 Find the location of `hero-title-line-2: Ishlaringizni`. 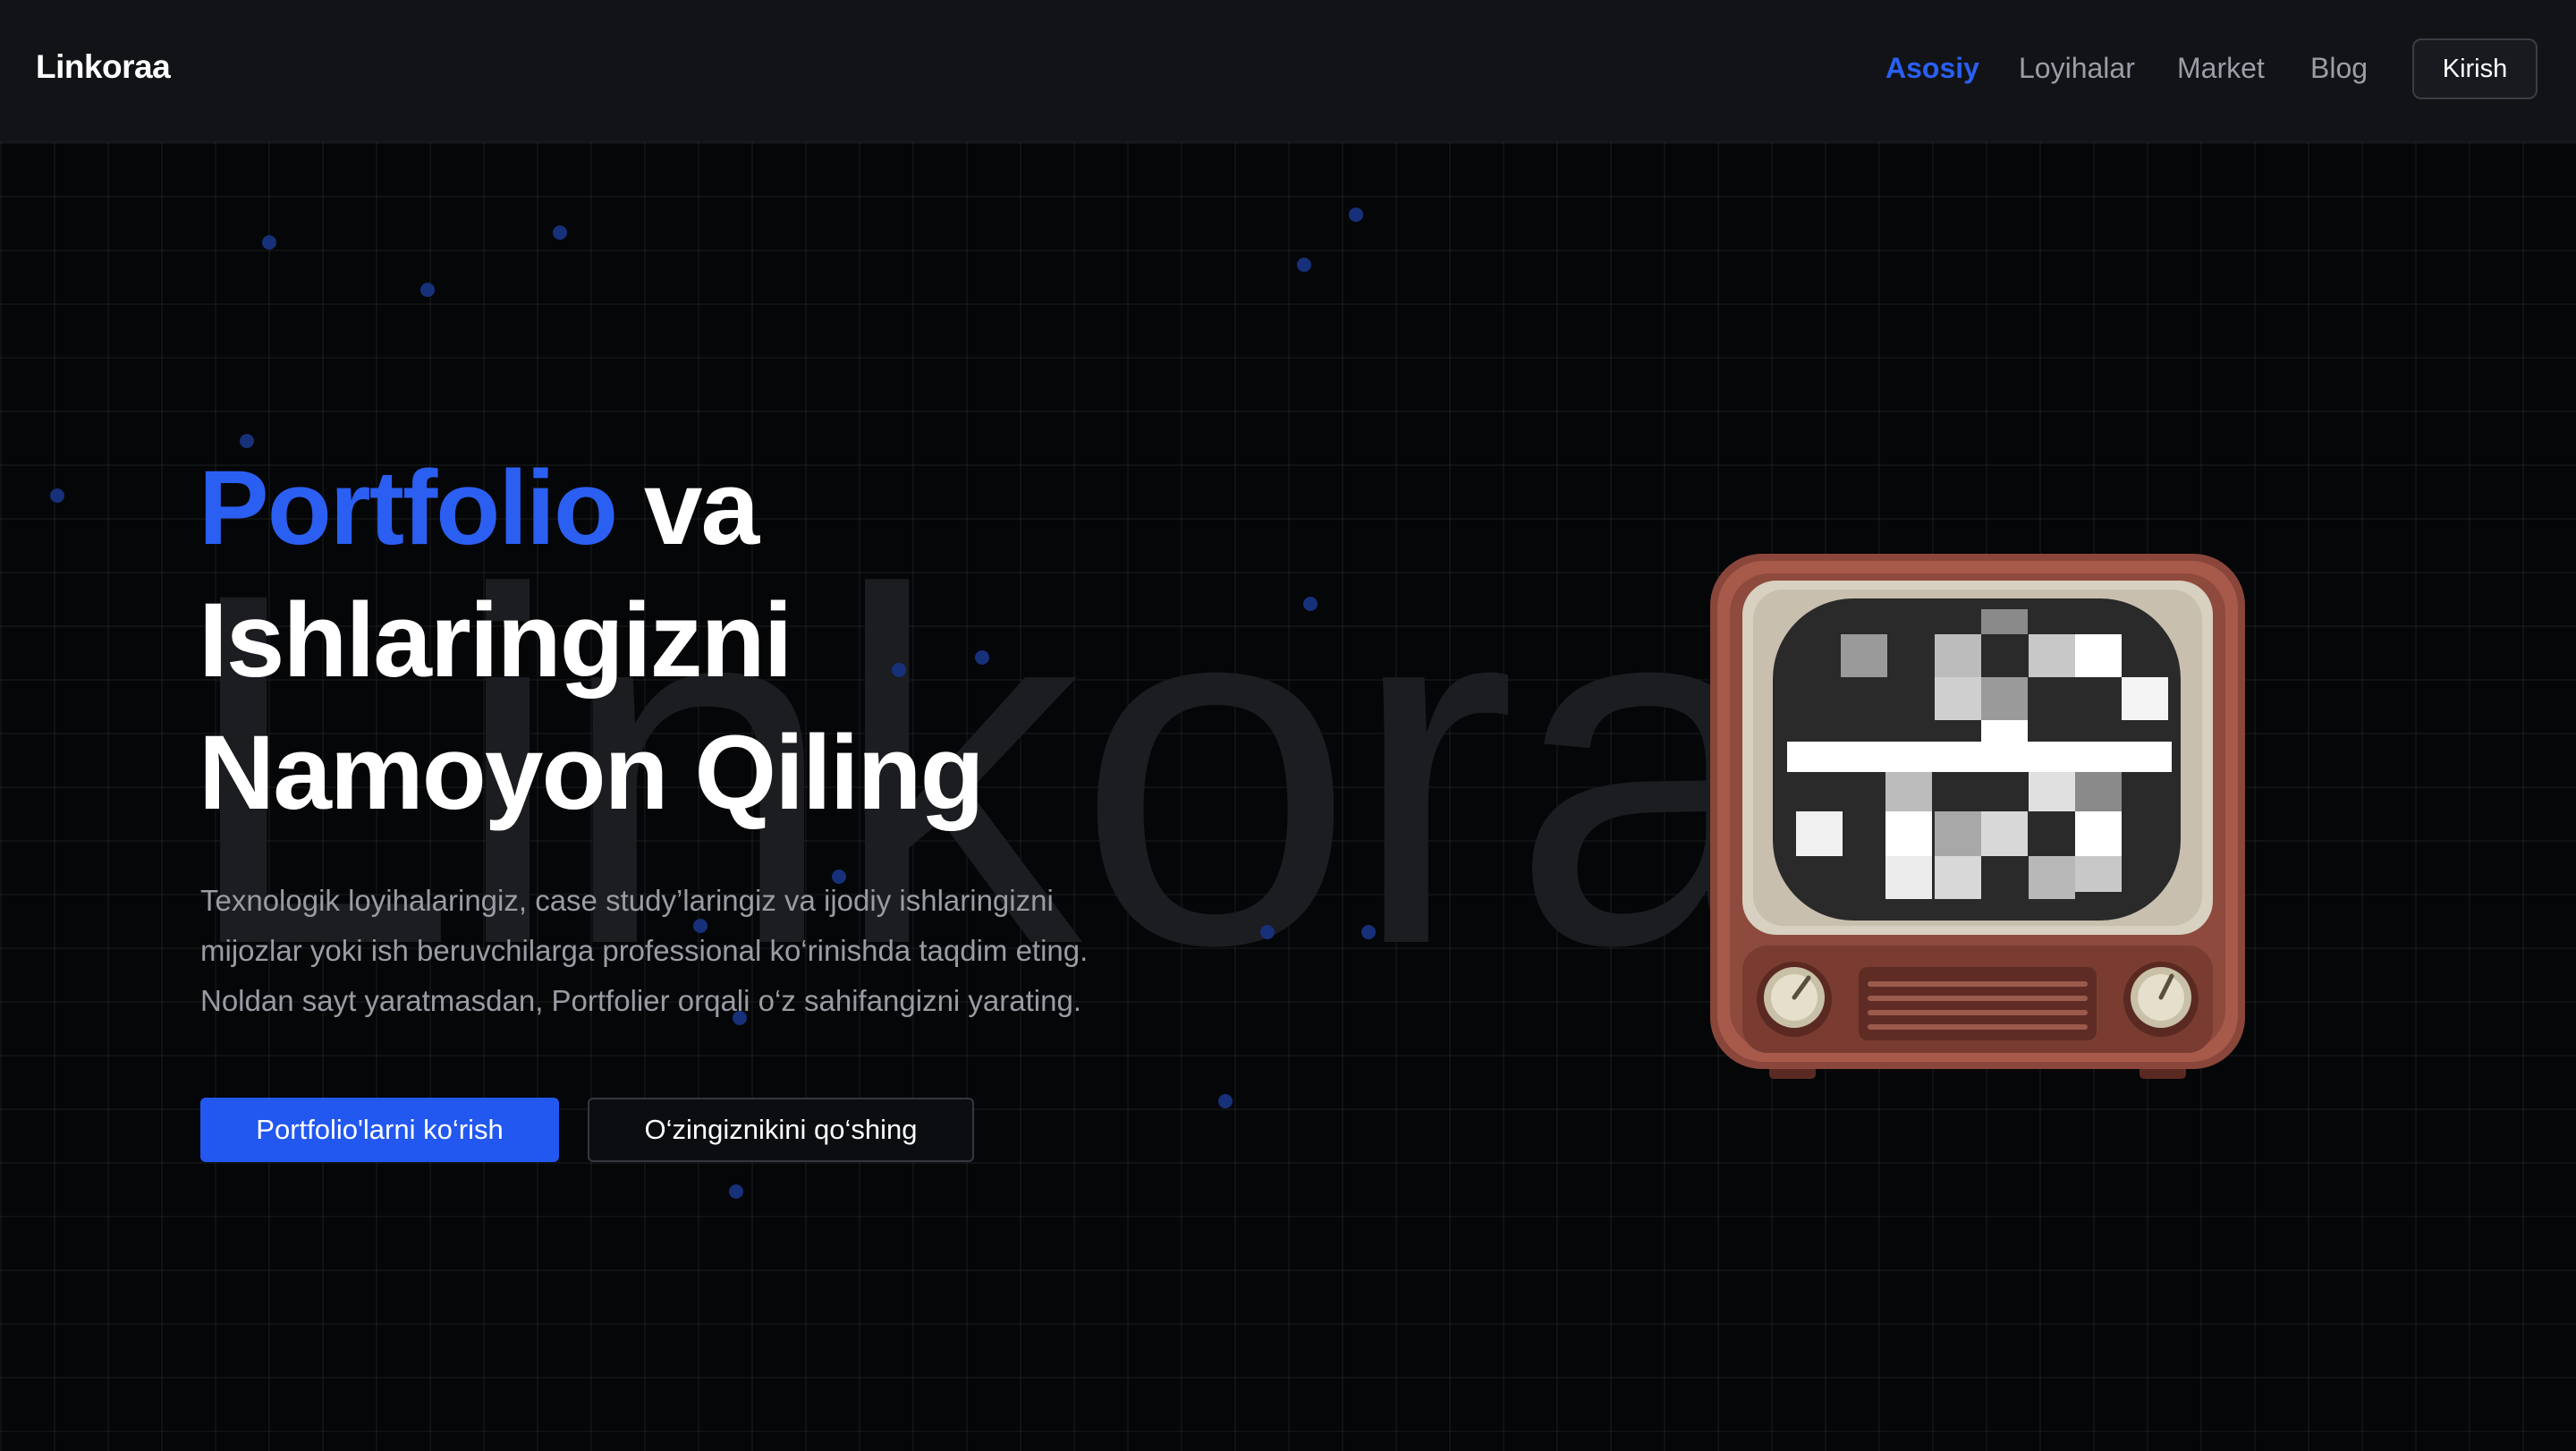

hero-title-line-2: Ishlaringizni is located at coordinates (495, 640).